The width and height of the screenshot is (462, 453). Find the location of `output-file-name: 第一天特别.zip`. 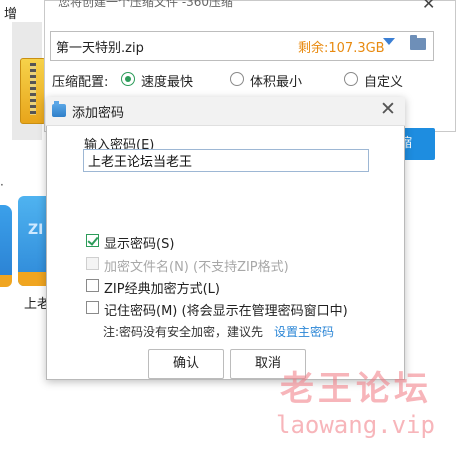

output-file-name: 第一天特别.zip is located at coordinates (100, 46).